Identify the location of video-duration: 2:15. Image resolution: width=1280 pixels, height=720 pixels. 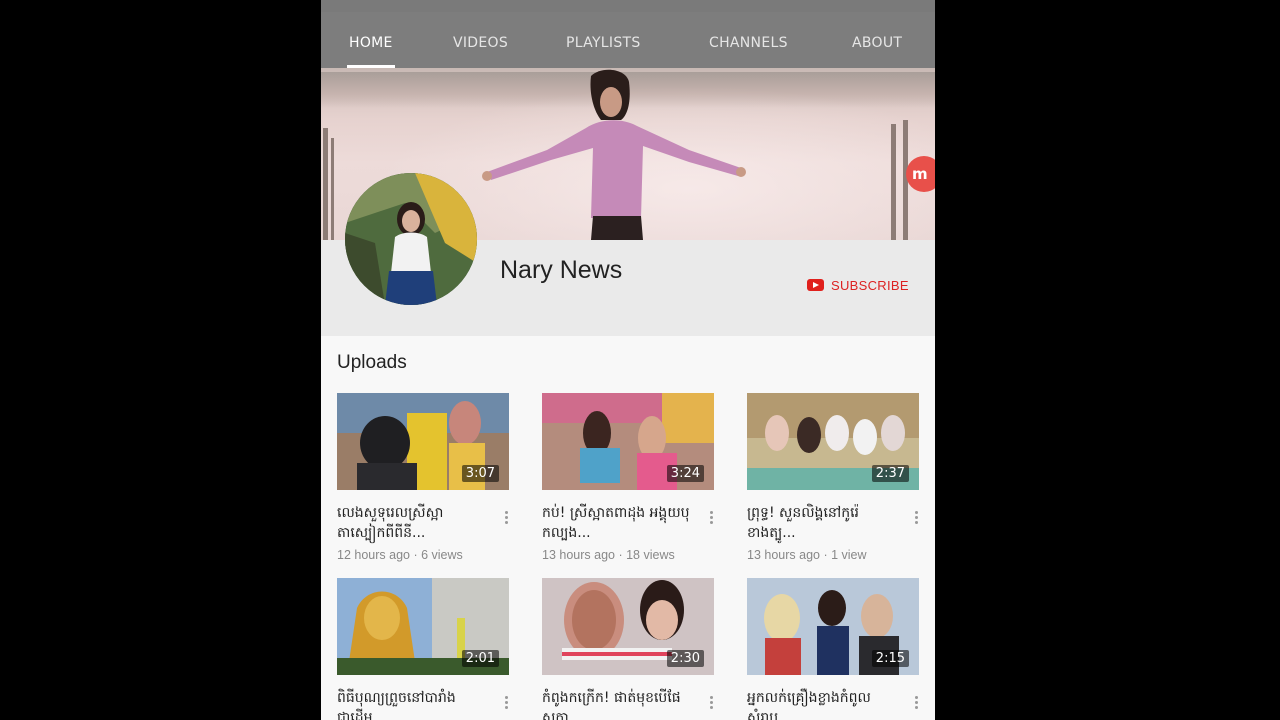
(890, 658).